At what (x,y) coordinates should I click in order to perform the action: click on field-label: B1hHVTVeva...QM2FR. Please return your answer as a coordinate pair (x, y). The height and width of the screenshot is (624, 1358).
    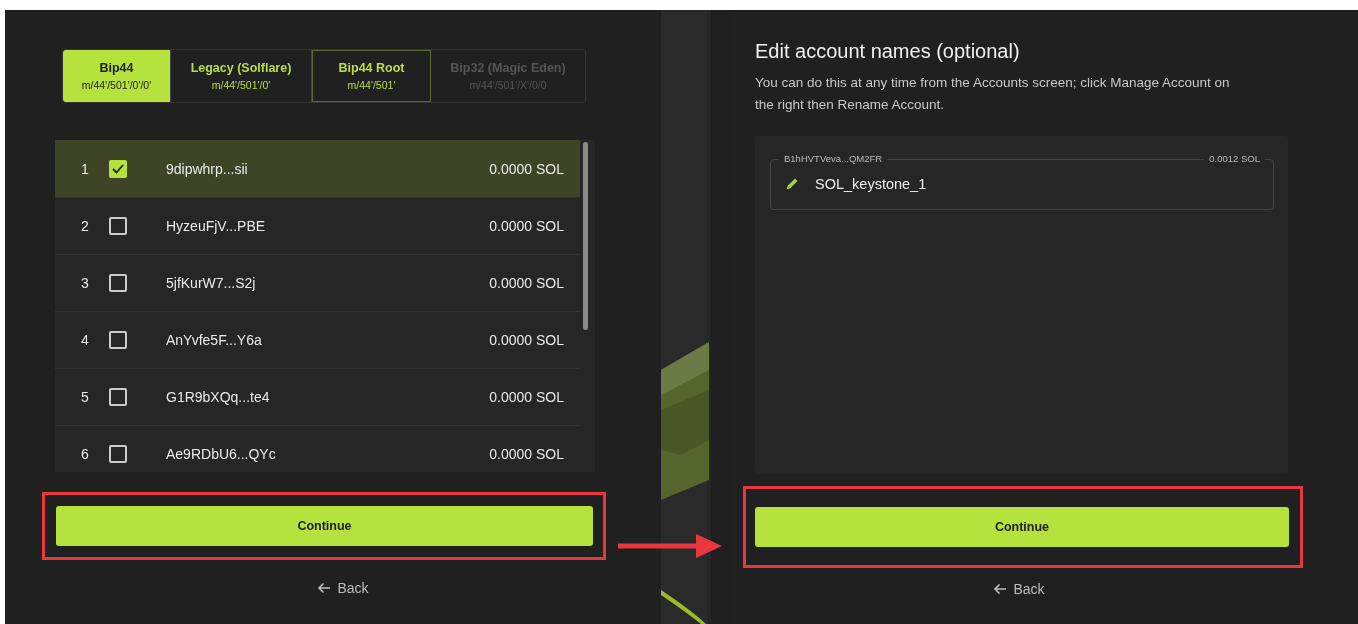
    Looking at the image, I should click on (833, 158).